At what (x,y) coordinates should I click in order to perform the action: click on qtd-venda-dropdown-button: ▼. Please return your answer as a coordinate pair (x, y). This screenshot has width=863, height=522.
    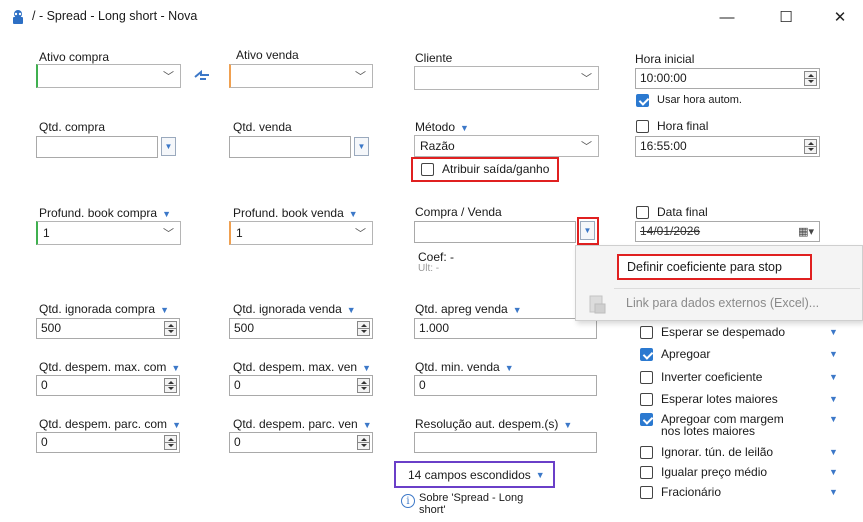
    Looking at the image, I should click on (361, 146).